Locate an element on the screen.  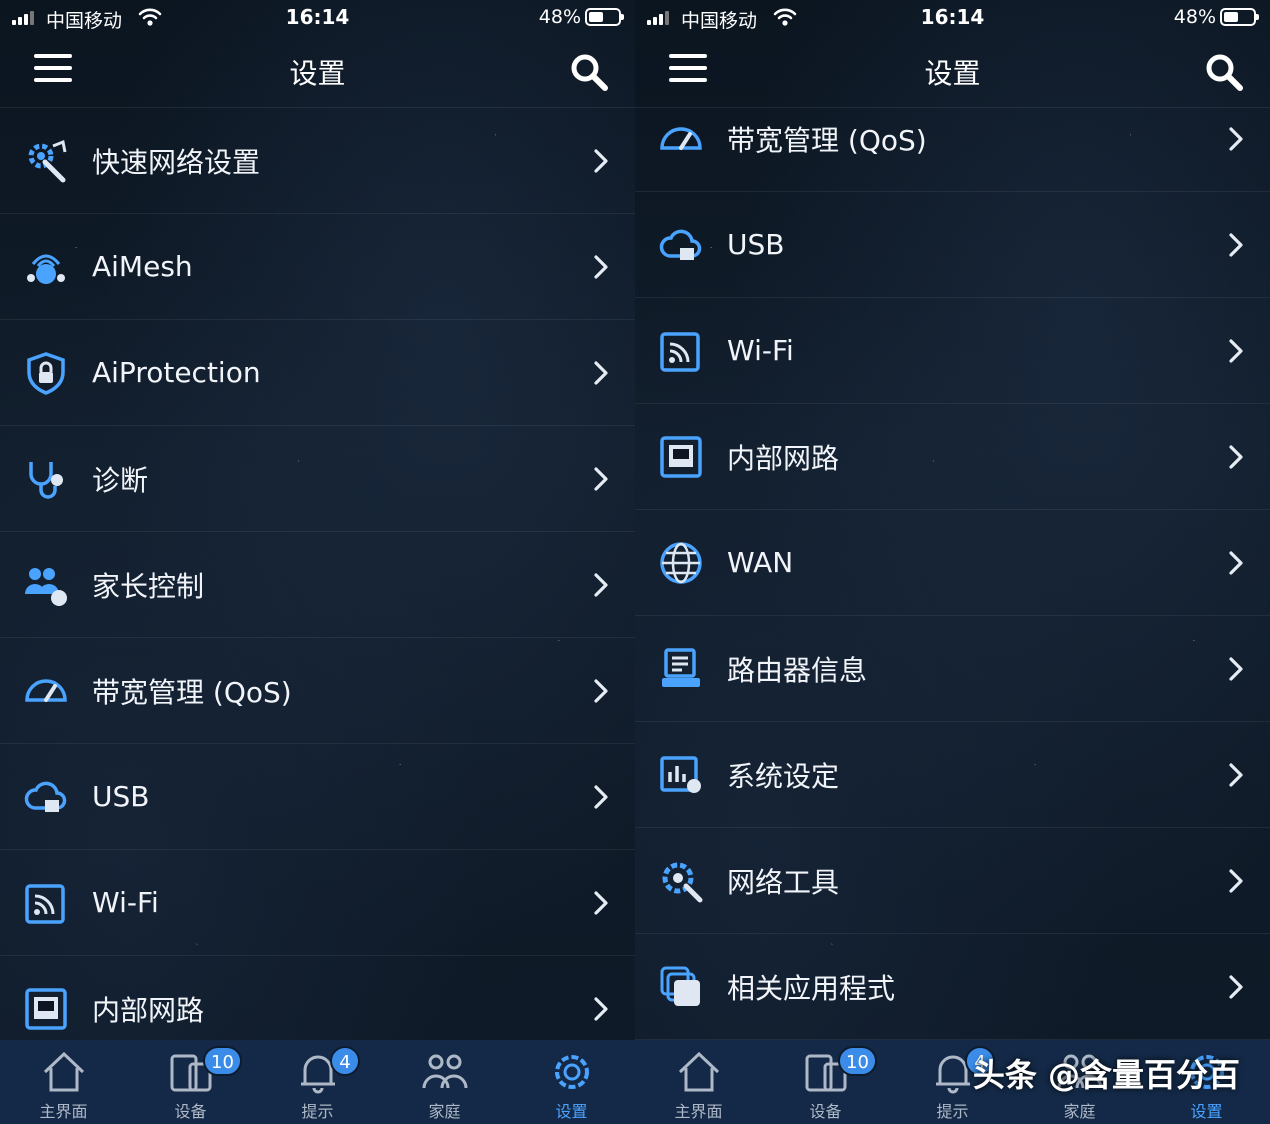
tab-family: 家庭 is located at coordinates (444, 1082).